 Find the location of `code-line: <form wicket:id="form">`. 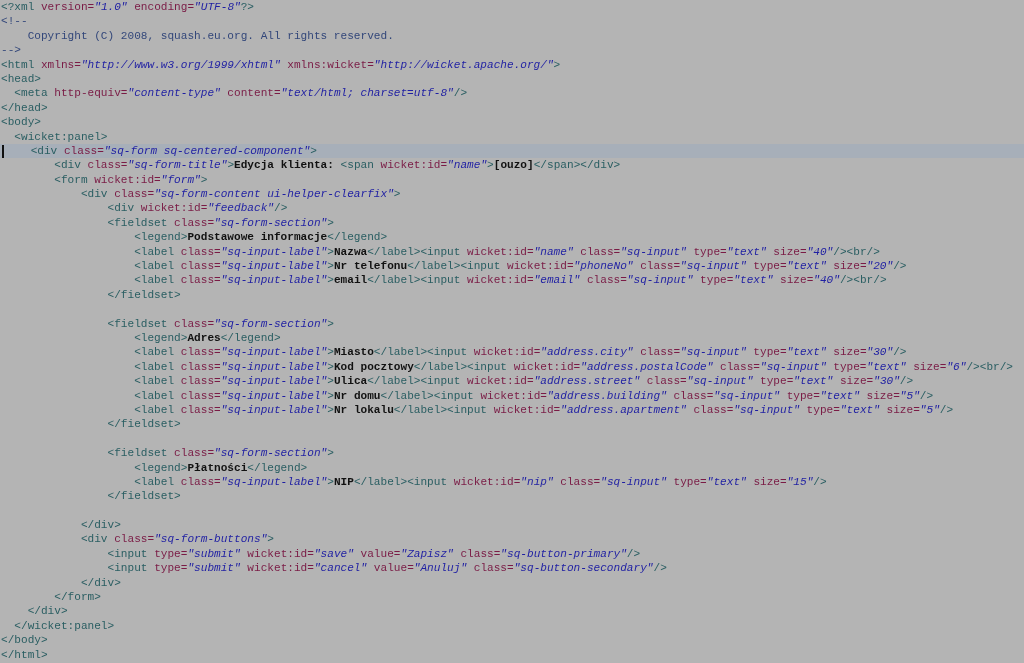

code-line: <form wicket:id="form"> is located at coordinates (130, 180).